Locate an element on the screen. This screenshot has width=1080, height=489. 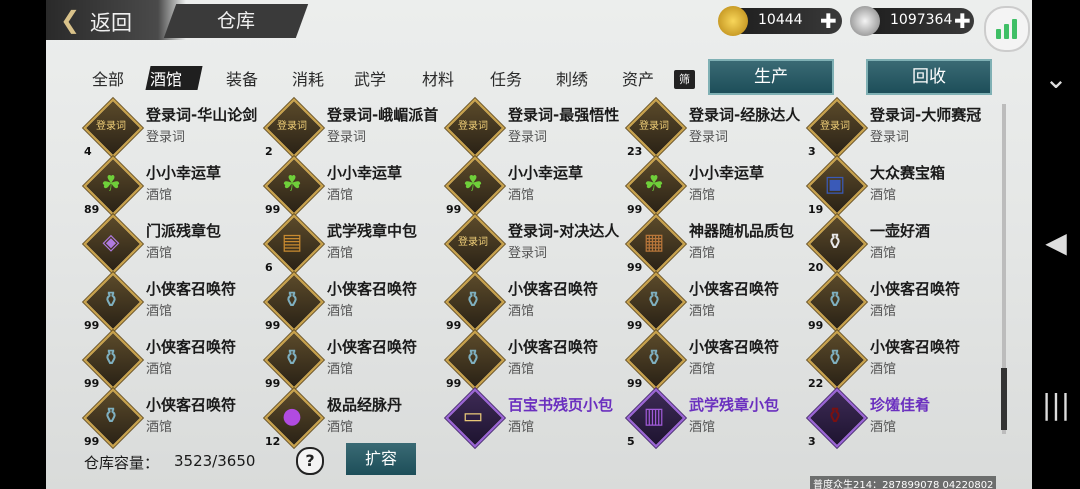
treasure-chest-icon: ▣ is located at coordinates (835, 184).